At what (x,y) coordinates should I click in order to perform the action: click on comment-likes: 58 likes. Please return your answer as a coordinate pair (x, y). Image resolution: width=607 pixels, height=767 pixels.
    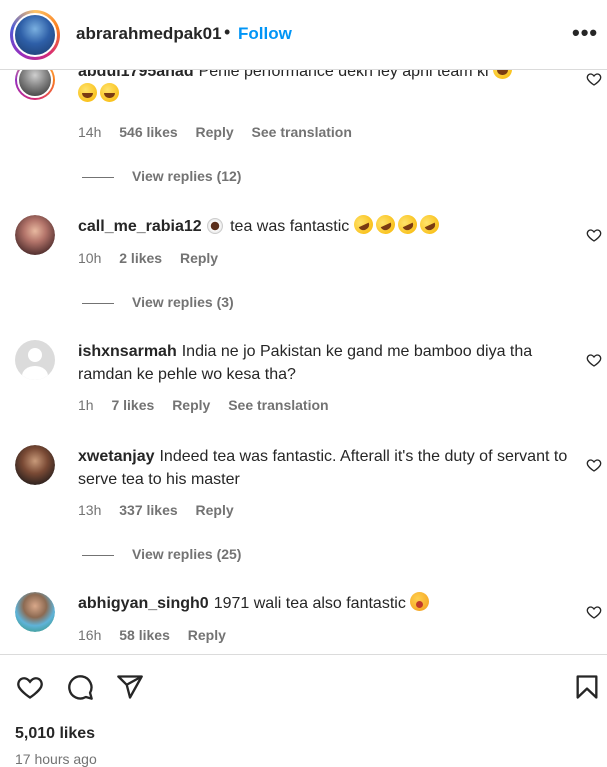
    Looking at the image, I should click on (144, 635).